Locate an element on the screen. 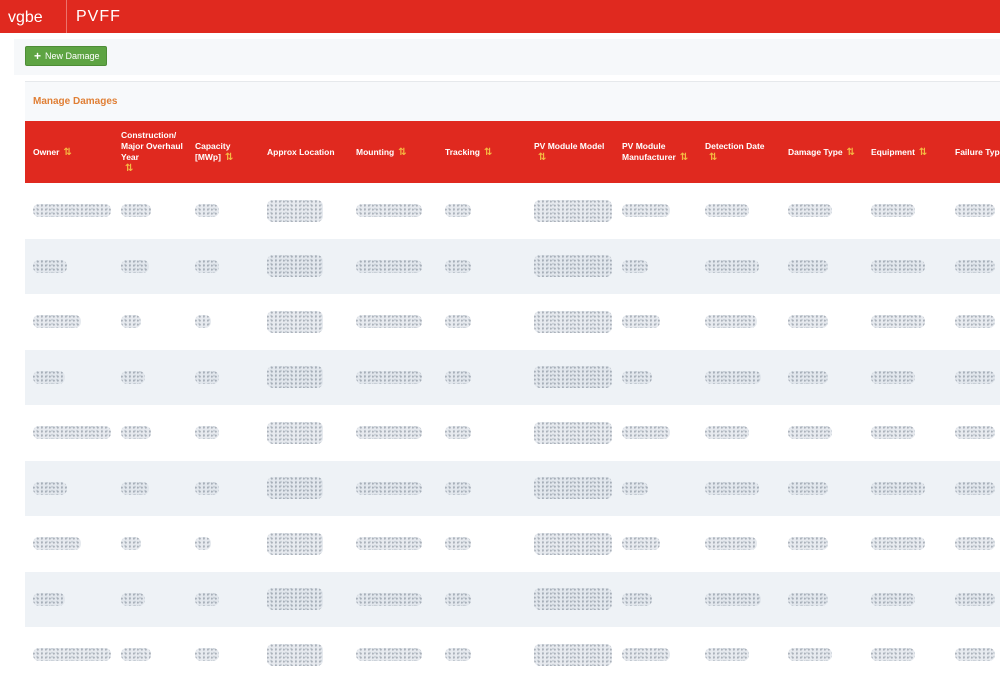 The height and width of the screenshot is (700, 1000). new-damage-button: + New Damage is located at coordinates (66, 56).